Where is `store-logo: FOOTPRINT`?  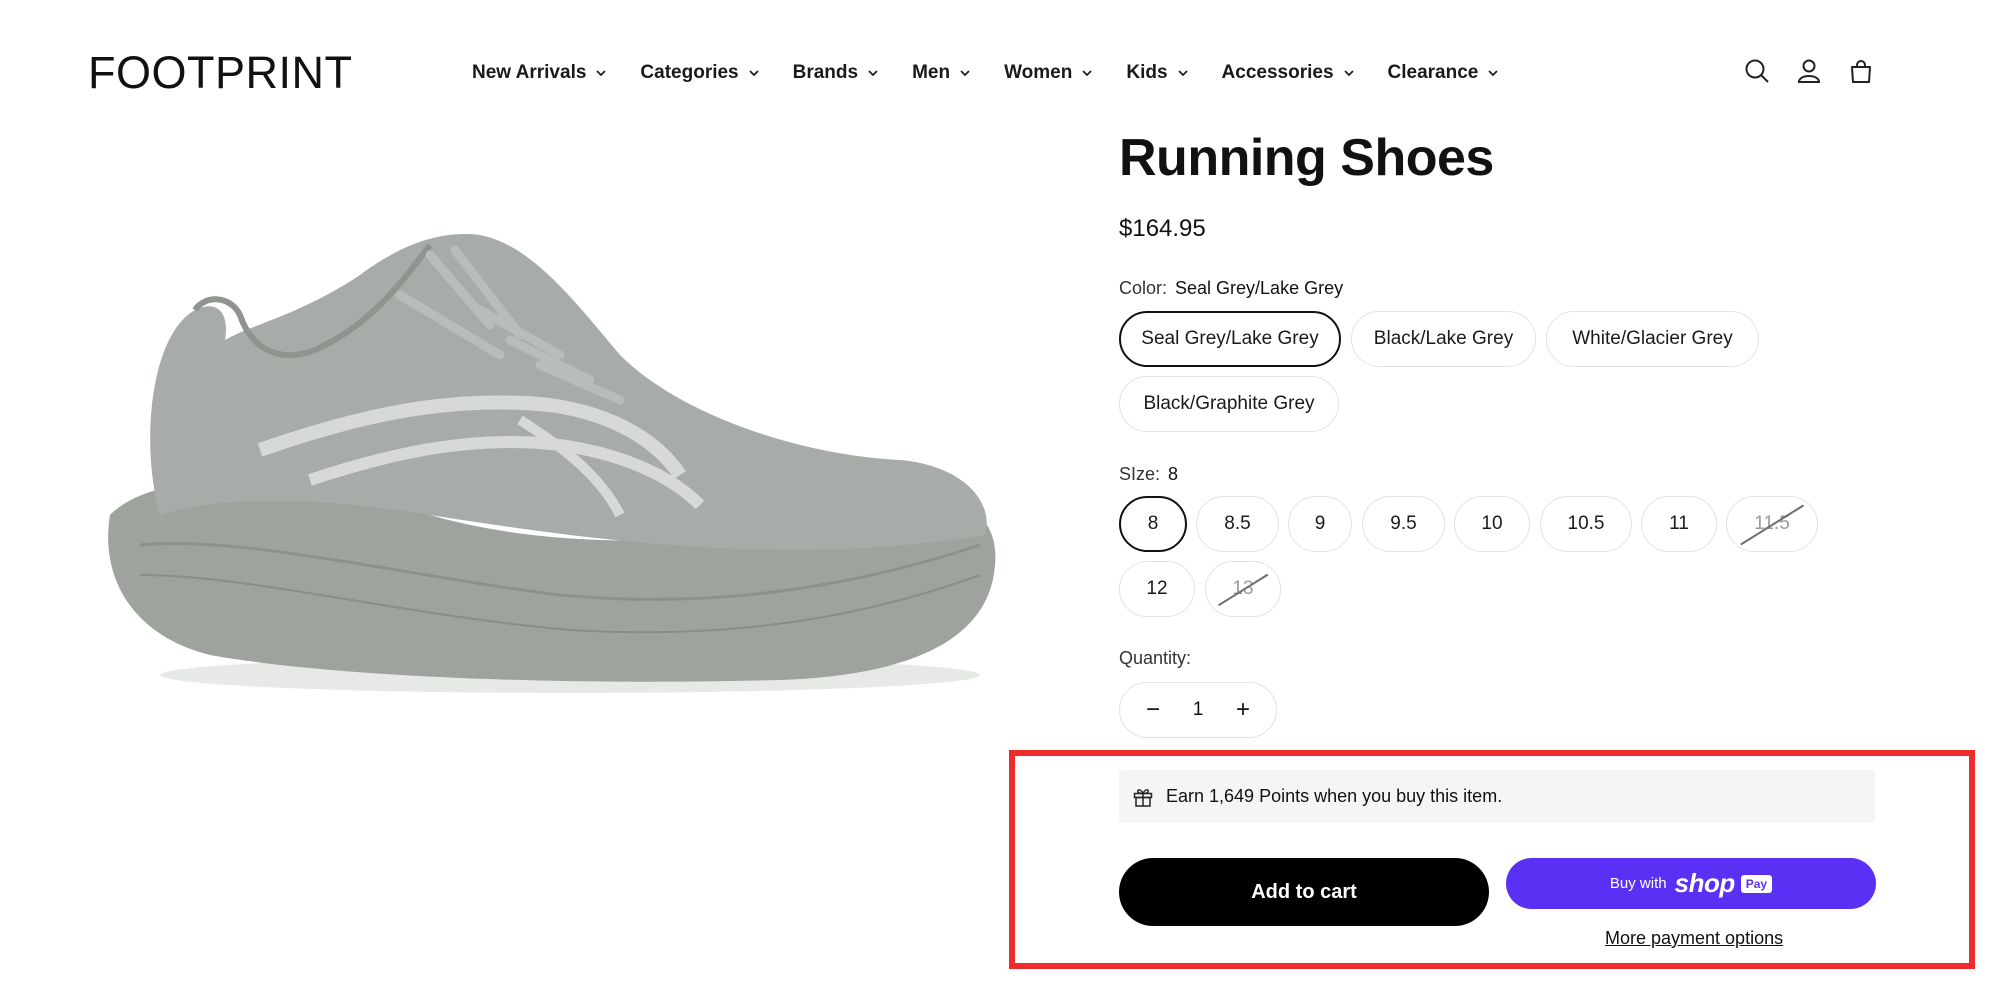
store-logo: FOOTPRINT is located at coordinates (220, 73).